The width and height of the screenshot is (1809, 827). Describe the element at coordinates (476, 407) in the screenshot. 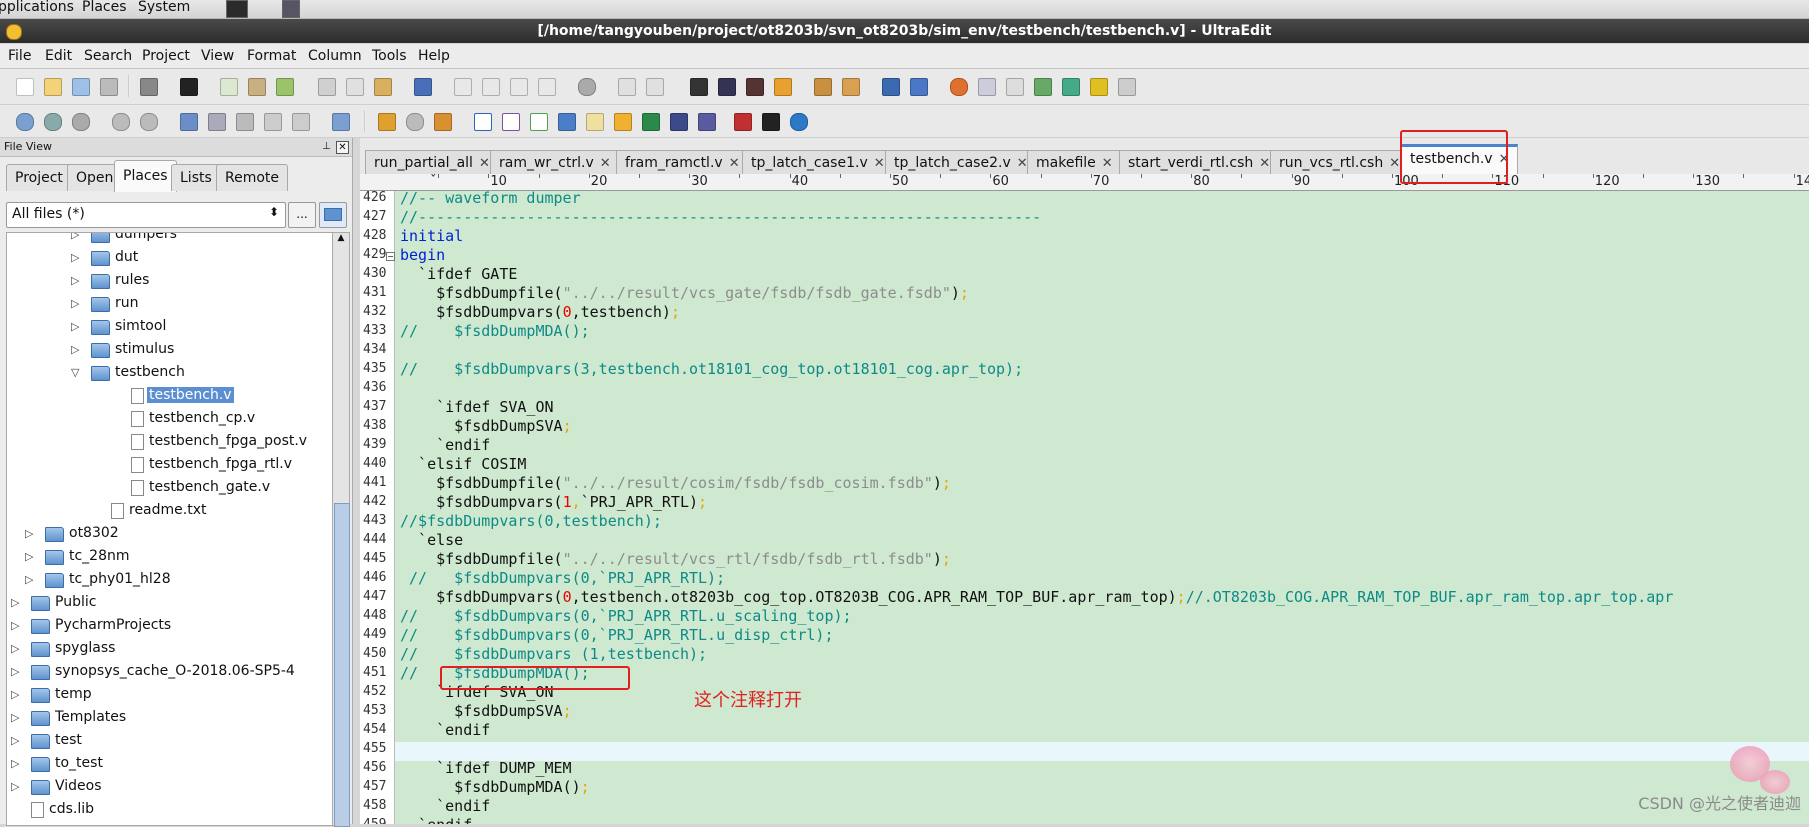

I see `code-line: `ifdef SVA_ON` at that location.